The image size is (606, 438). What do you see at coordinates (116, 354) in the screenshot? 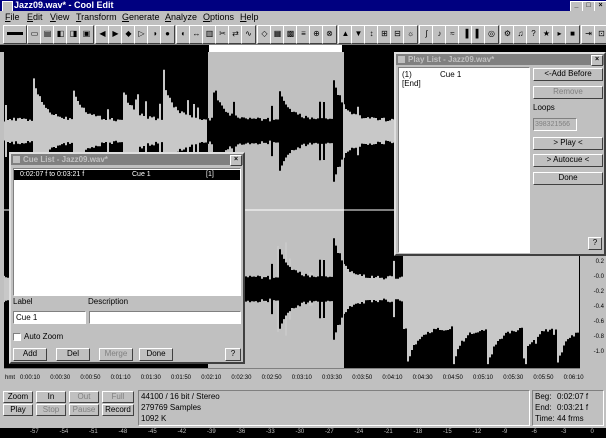
I see `cue-merge-button: Merge` at bounding box center [116, 354].